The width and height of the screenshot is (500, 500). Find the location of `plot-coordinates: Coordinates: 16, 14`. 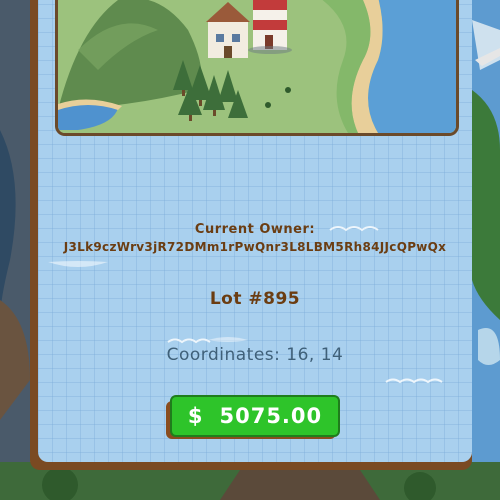

plot-coordinates: Coordinates: 16, 14 is located at coordinates (255, 355).